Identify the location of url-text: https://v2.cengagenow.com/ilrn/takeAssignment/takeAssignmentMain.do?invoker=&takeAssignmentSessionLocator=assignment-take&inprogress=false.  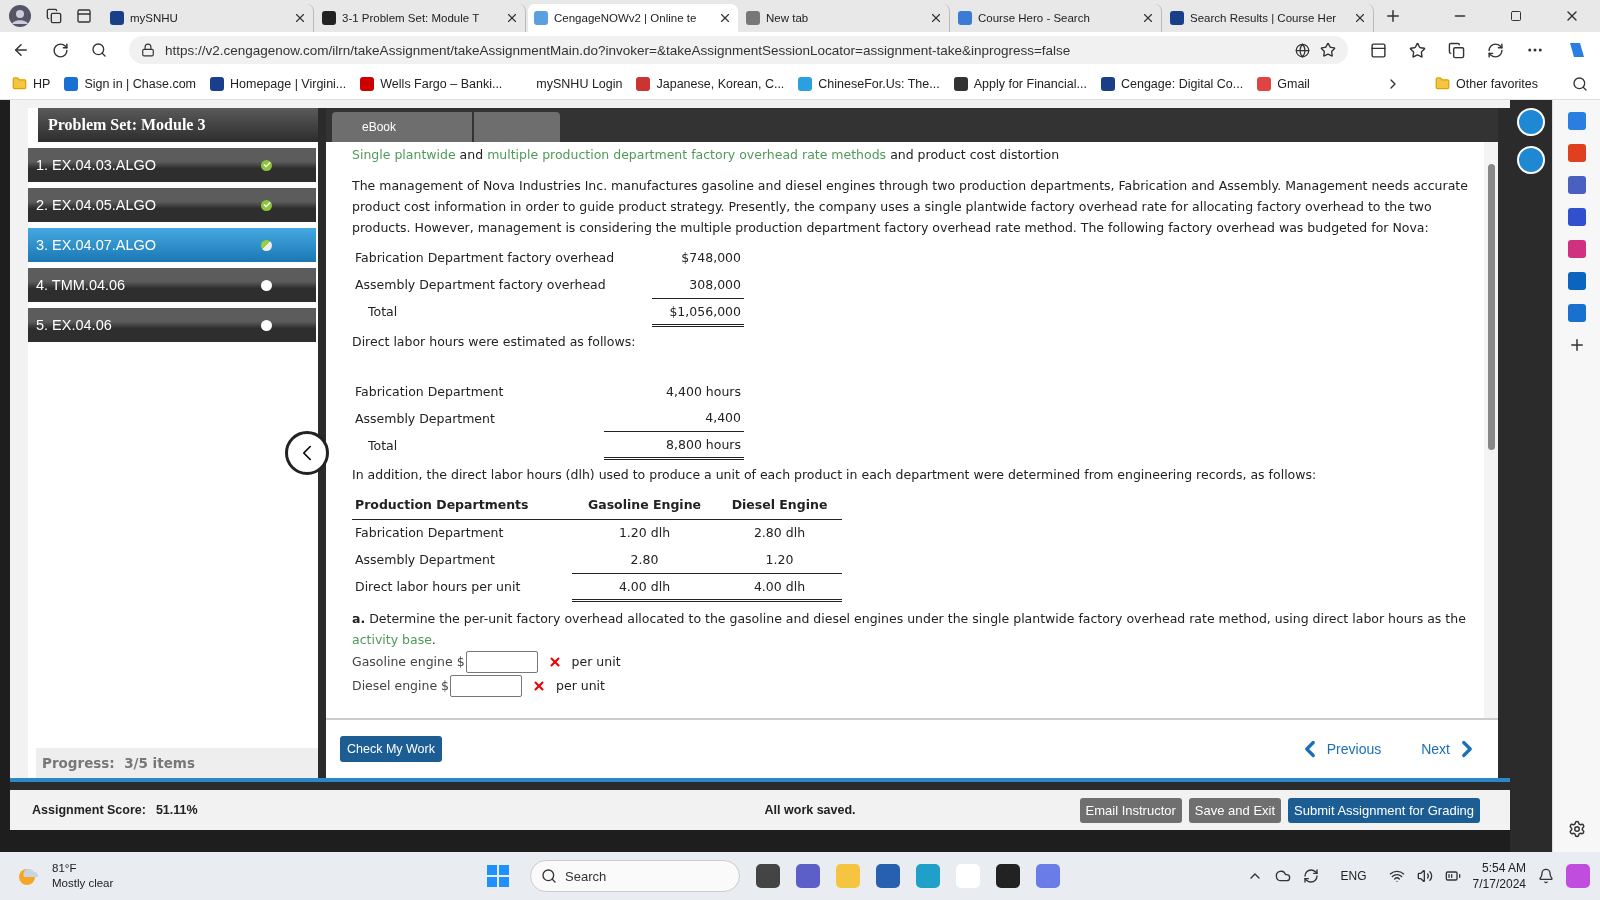
(618, 50).